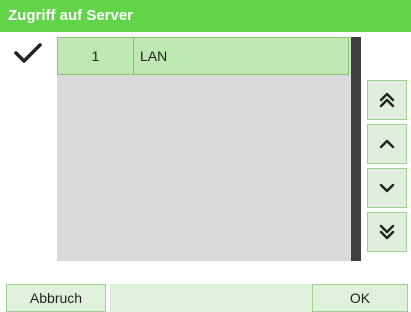 The width and height of the screenshot is (411, 312). I want to click on list-item-number: 1, so click(95, 56).